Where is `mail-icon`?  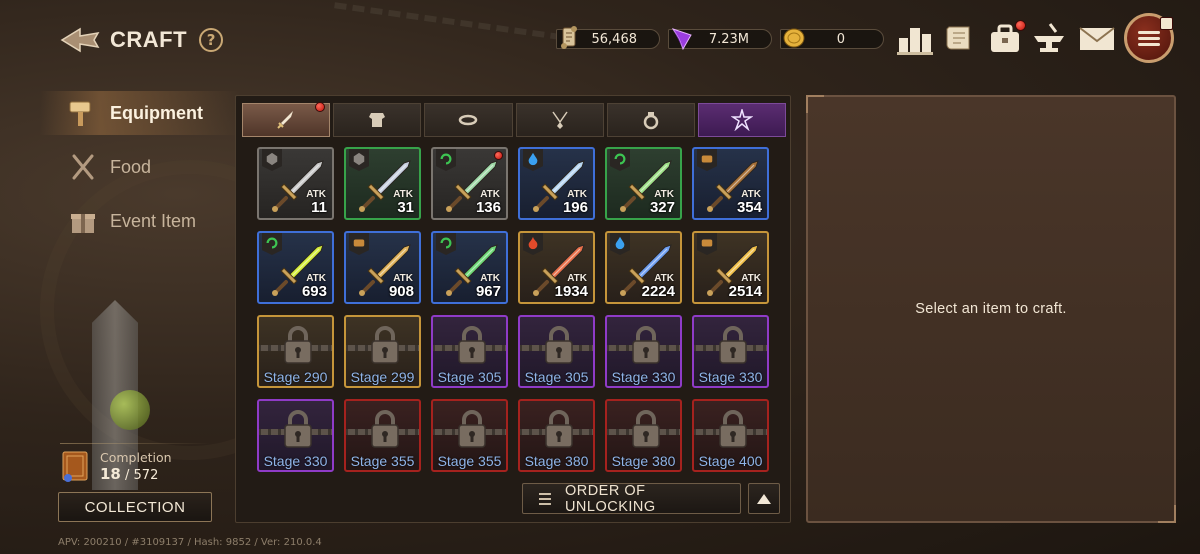
mail-icon is located at coordinates (1097, 39).